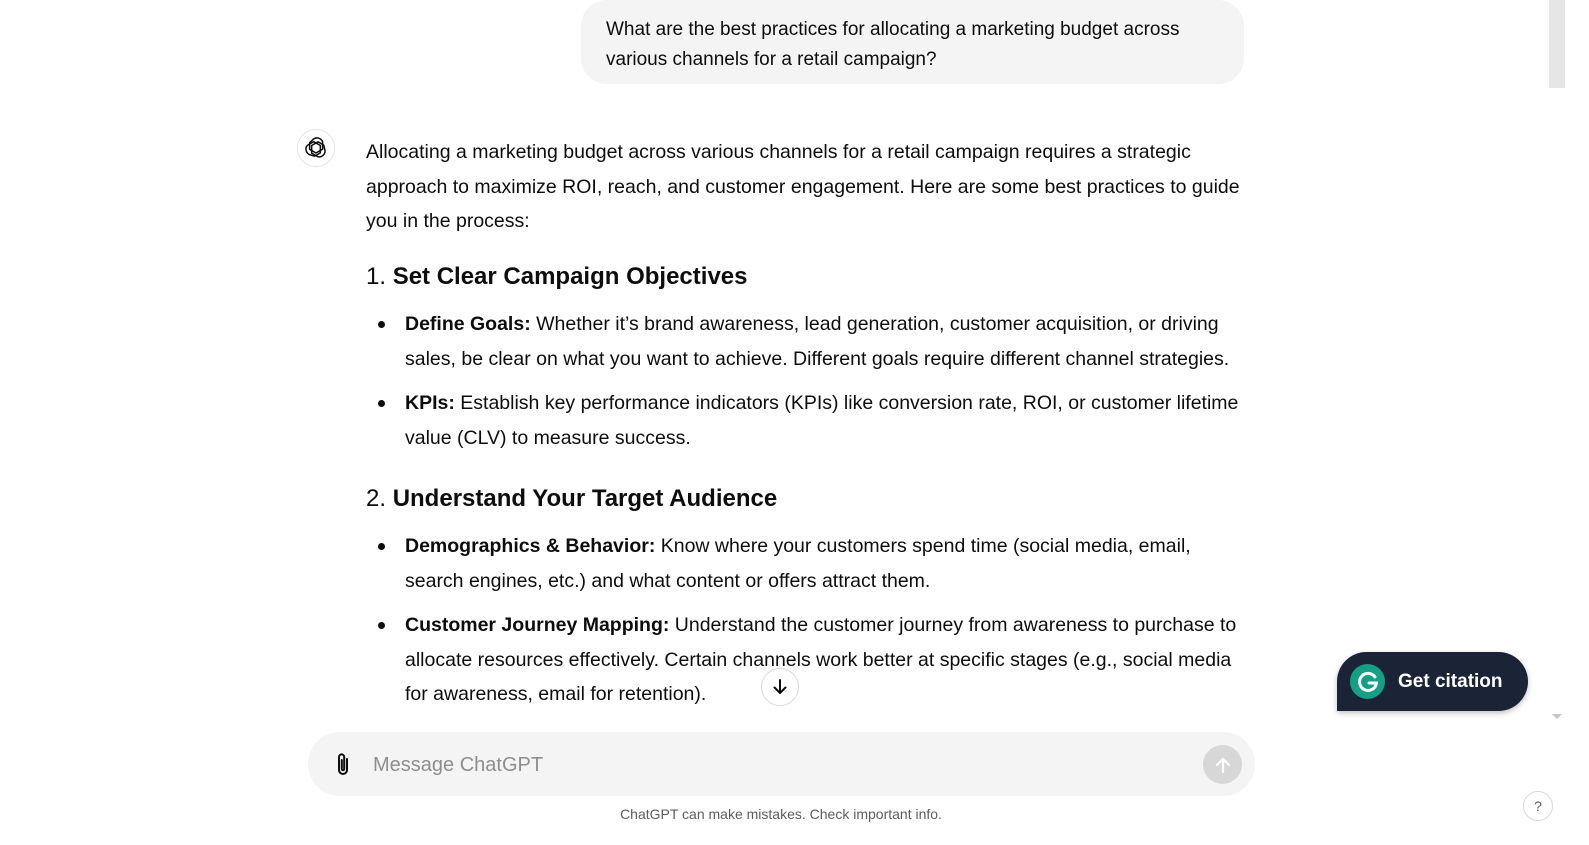  I want to click on message-composer, so click(781, 764).